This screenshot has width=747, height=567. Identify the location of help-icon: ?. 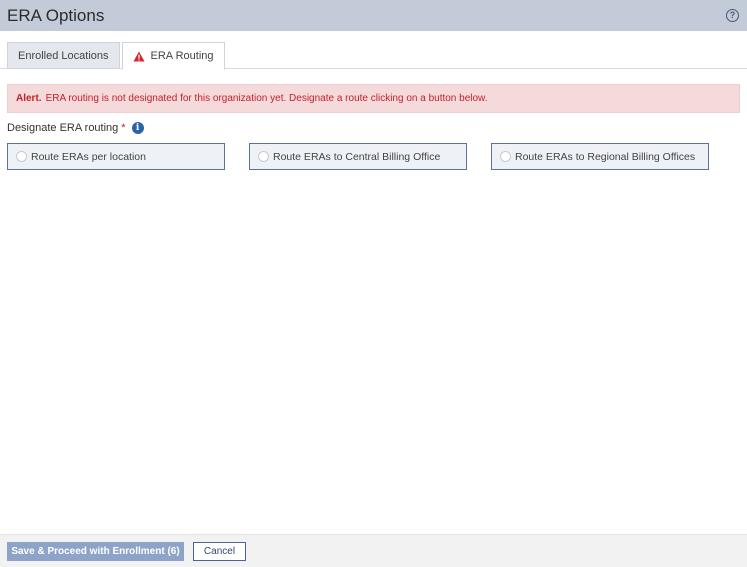
(732, 15).